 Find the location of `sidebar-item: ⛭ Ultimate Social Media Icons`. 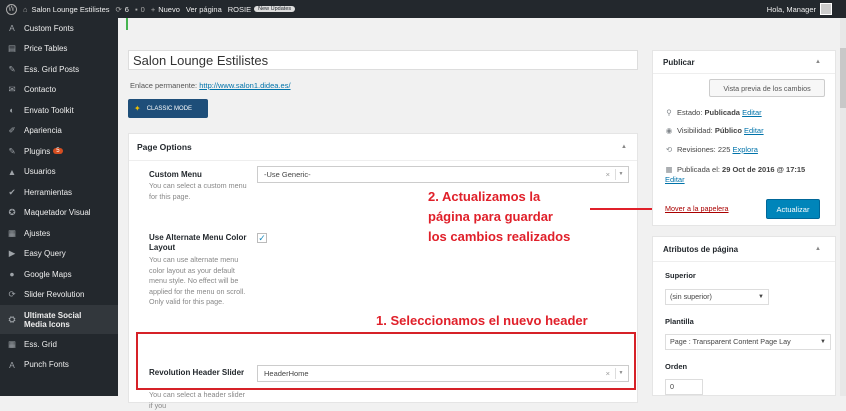

sidebar-item: ⛭ Ultimate Social Media Icons is located at coordinates (59, 319).